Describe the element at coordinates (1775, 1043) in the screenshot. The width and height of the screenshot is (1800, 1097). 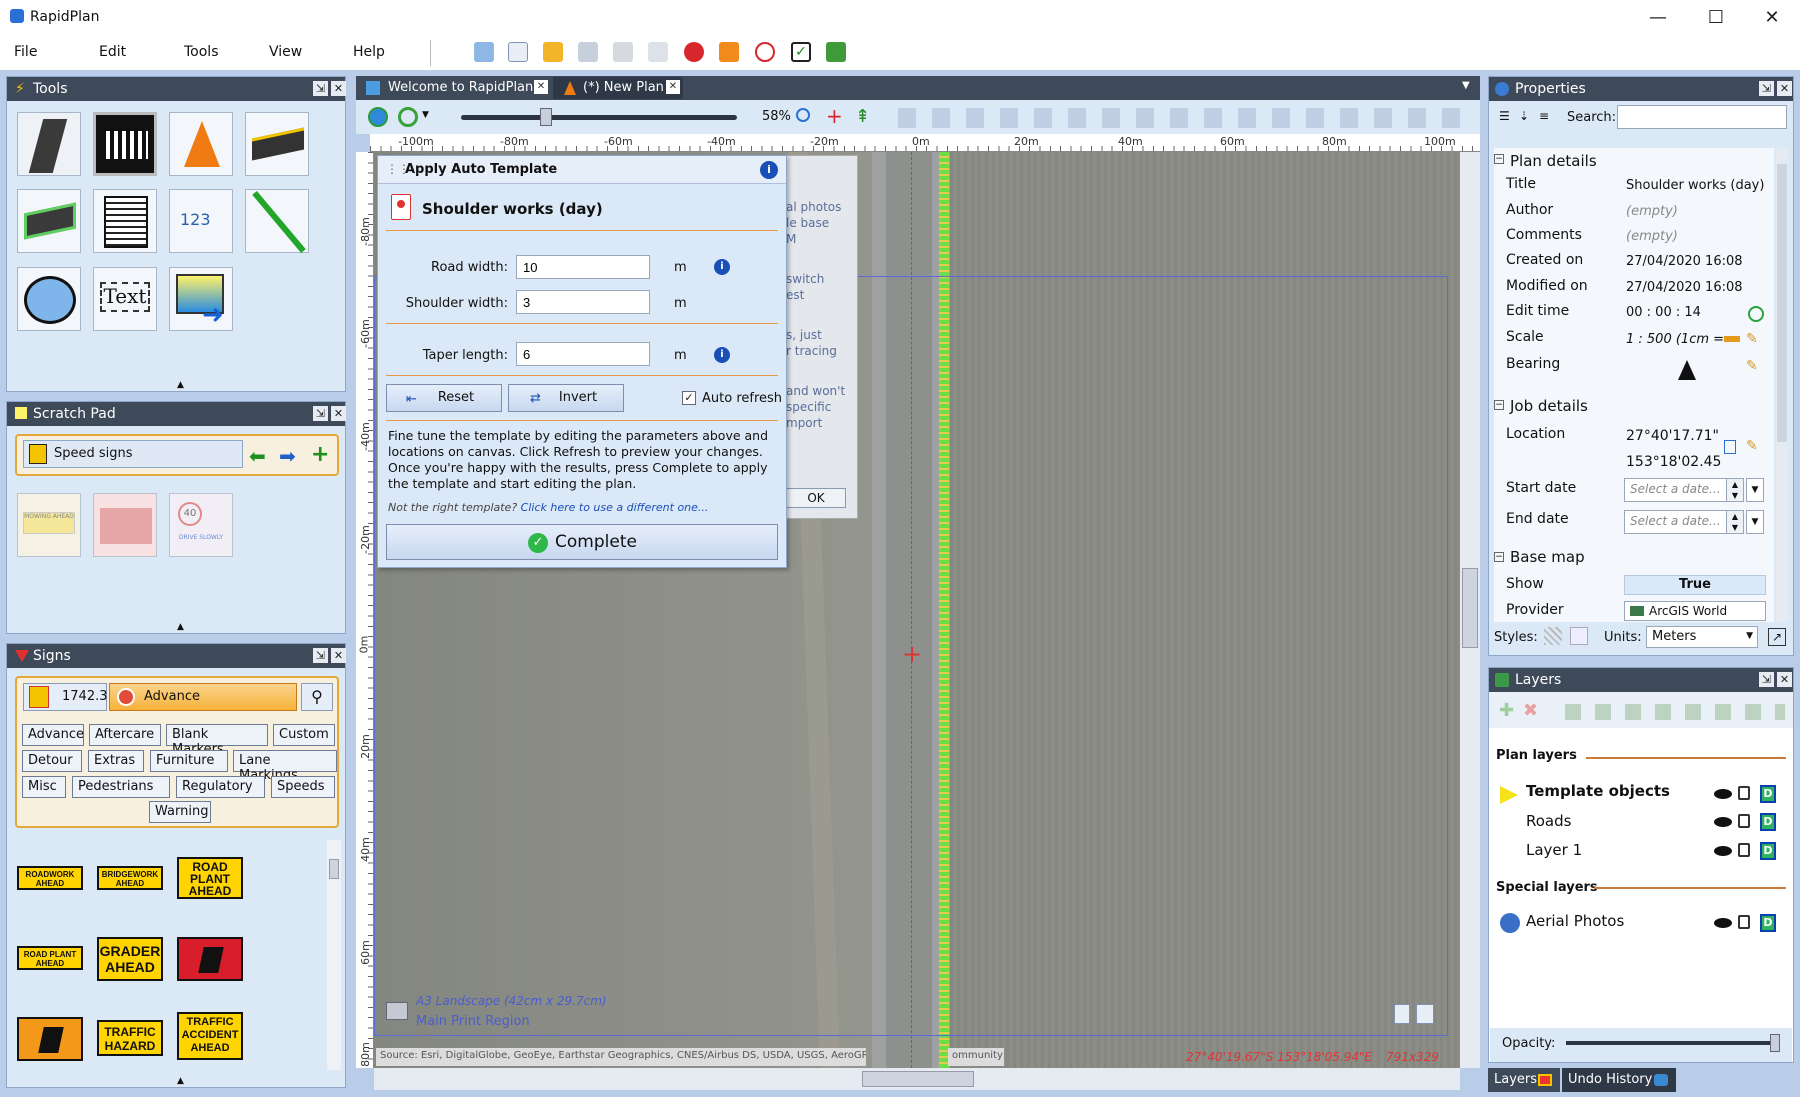
I see `opacity-slider-thumb` at that location.